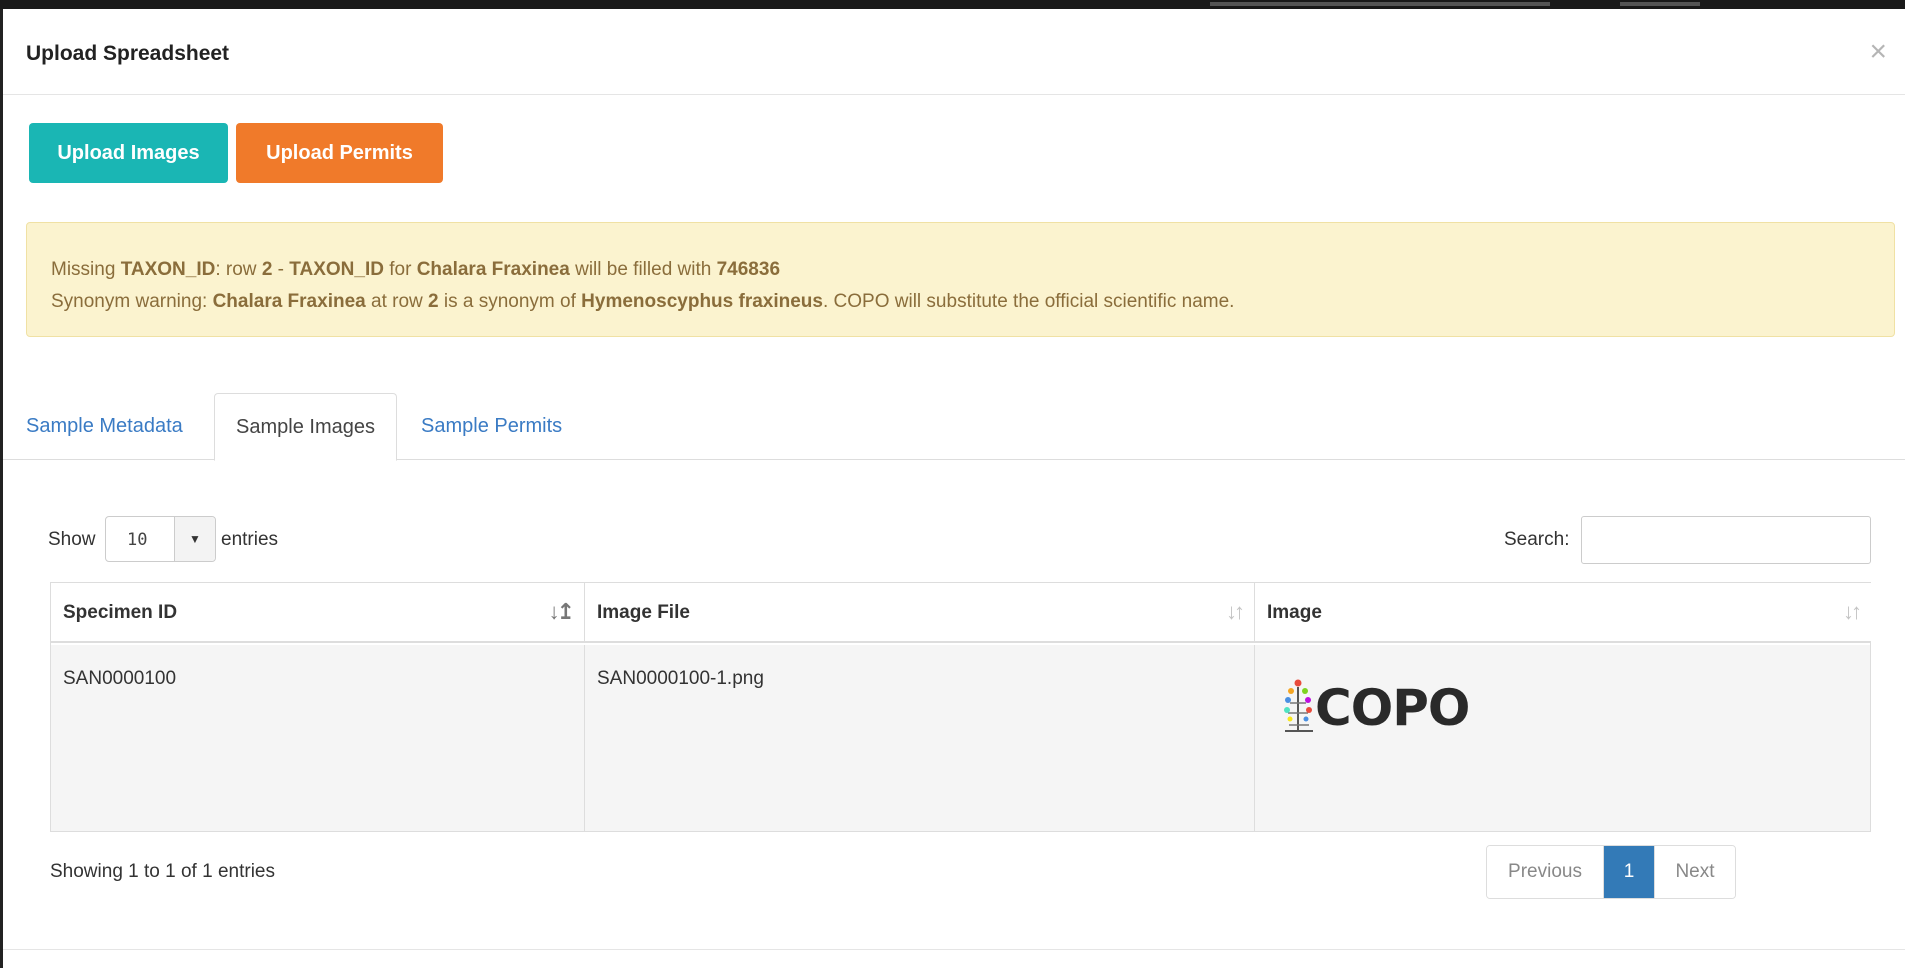 The image size is (1905, 968). Describe the element at coordinates (318, 613) in the screenshot. I see `column-header-specimen-id: Specimen ID ↓↥` at that location.